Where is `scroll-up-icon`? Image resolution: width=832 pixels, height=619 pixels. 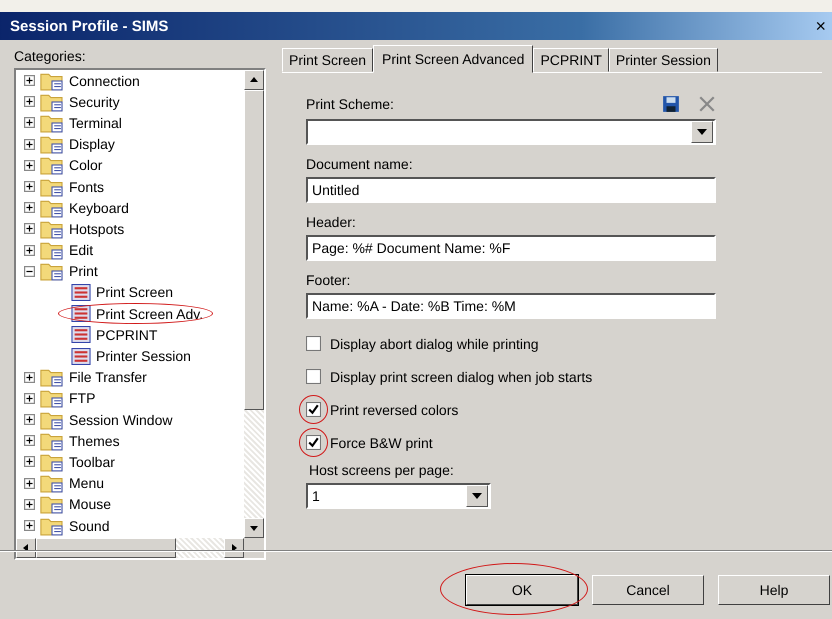
scroll-up-icon is located at coordinates (254, 80).